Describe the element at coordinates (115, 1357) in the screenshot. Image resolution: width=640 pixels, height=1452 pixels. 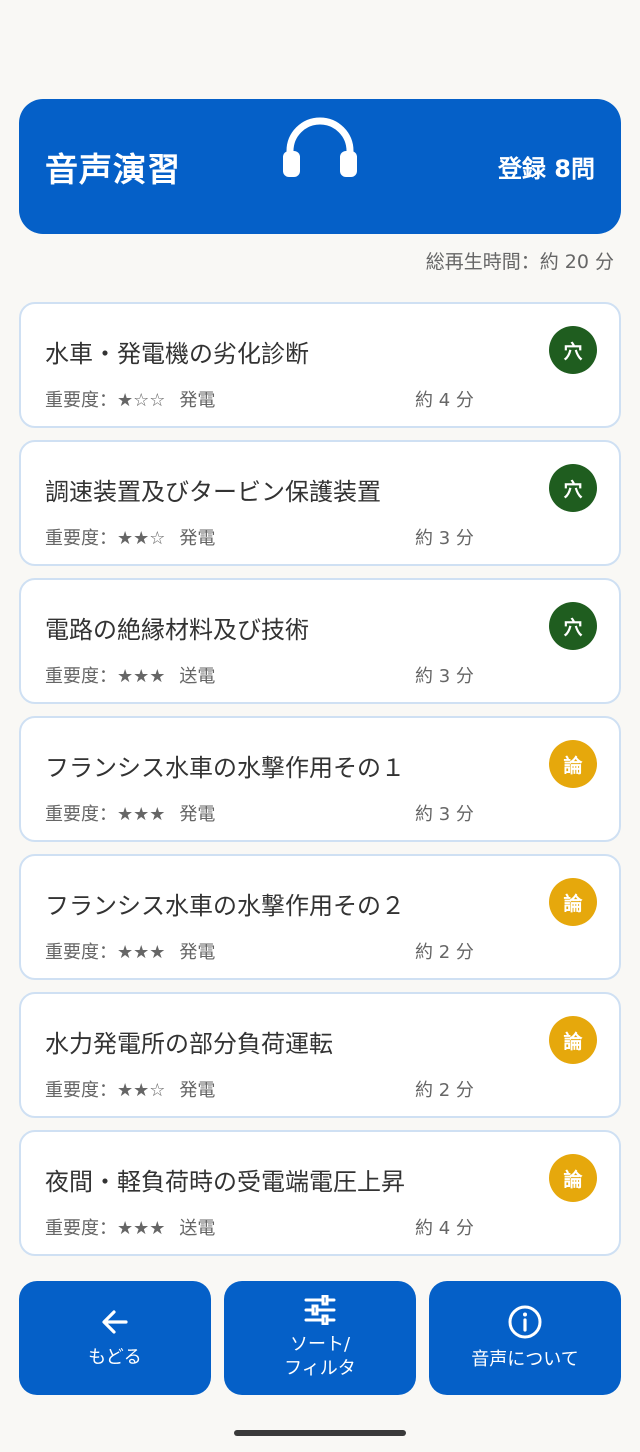
I see `back-button-label: もどる` at that location.